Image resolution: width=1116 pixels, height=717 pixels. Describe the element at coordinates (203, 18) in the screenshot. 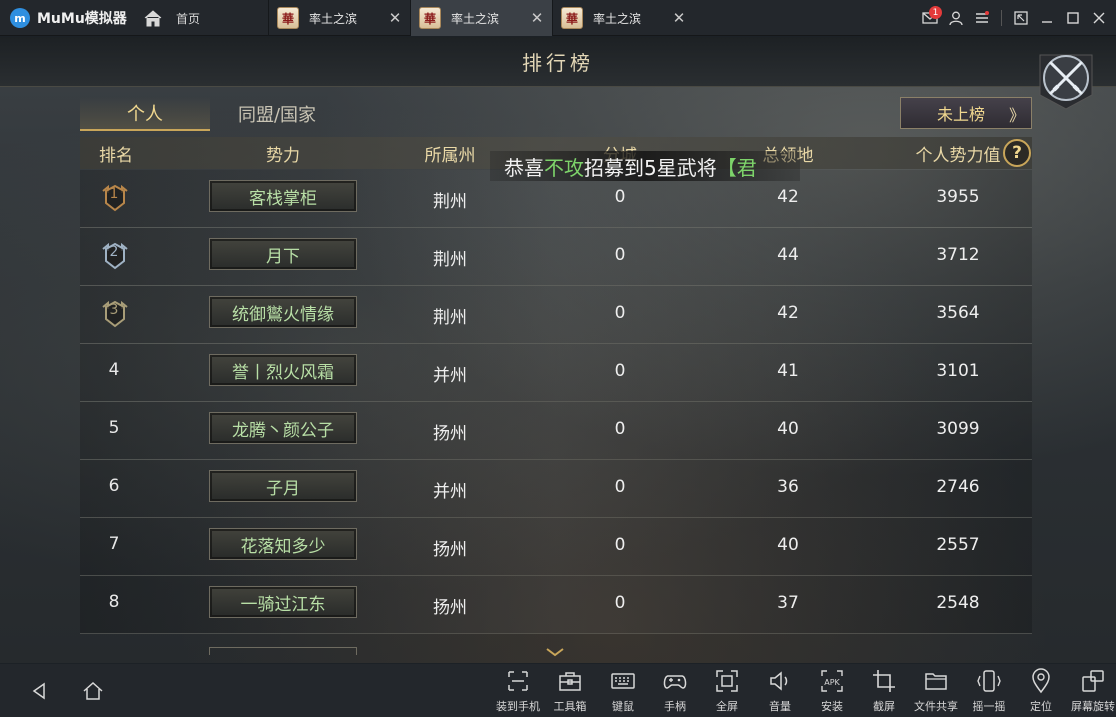

I see `tab-home: 首页` at that location.